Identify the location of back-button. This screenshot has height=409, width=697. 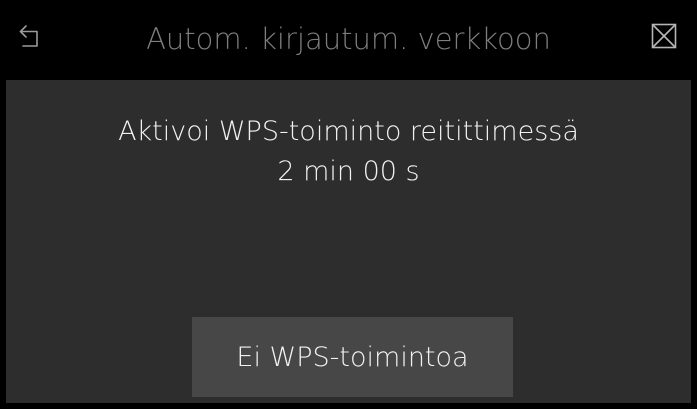
(30, 38).